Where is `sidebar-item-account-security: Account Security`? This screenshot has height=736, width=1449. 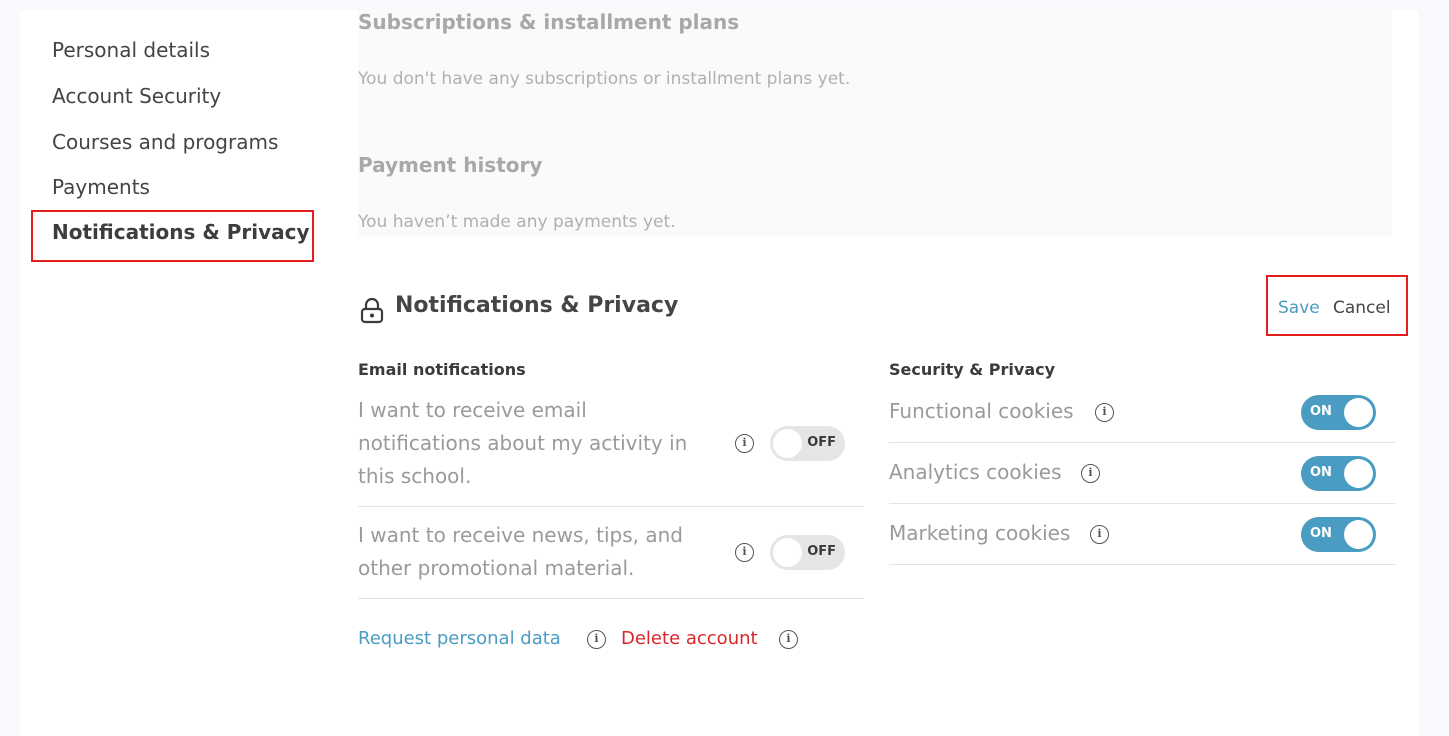 sidebar-item-account-security: Account Security is located at coordinates (136, 96).